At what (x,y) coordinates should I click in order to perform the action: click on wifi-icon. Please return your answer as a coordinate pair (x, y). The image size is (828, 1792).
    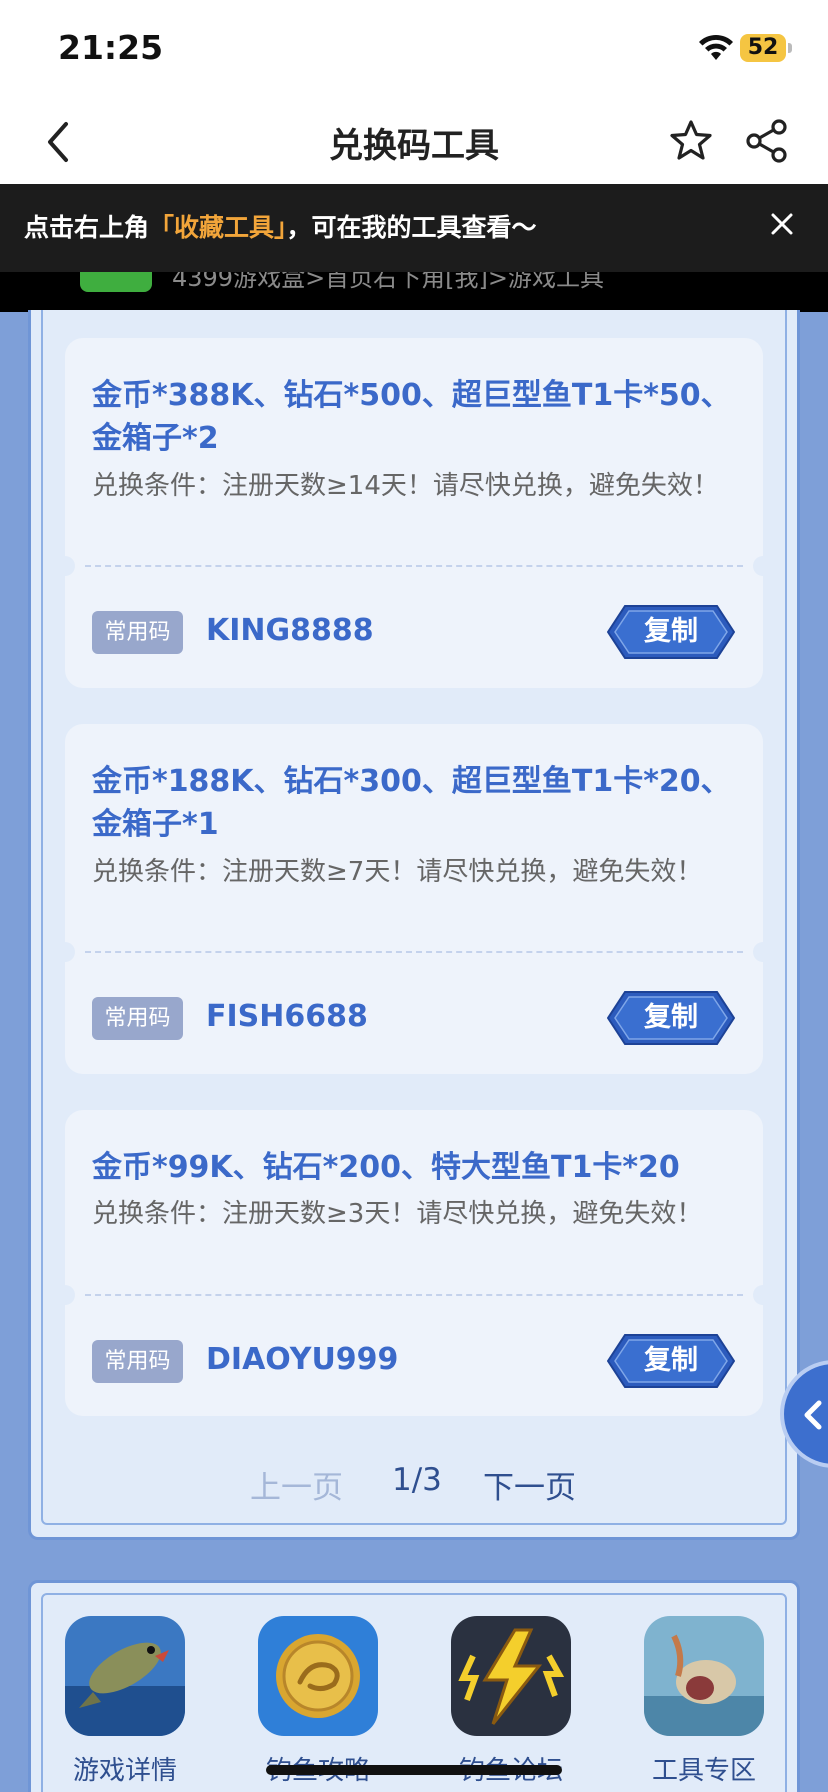
    Looking at the image, I should click on (716, 47).